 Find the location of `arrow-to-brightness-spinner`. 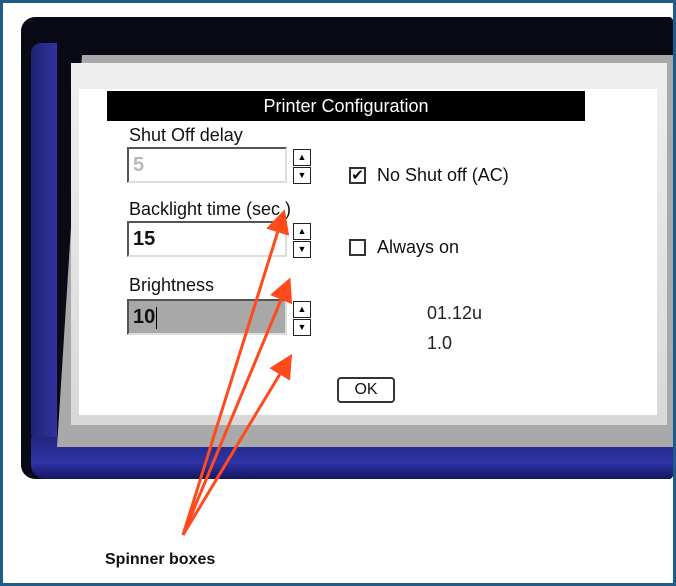

arrow-to-brightness-spinner is located at coordinates (237, 444).